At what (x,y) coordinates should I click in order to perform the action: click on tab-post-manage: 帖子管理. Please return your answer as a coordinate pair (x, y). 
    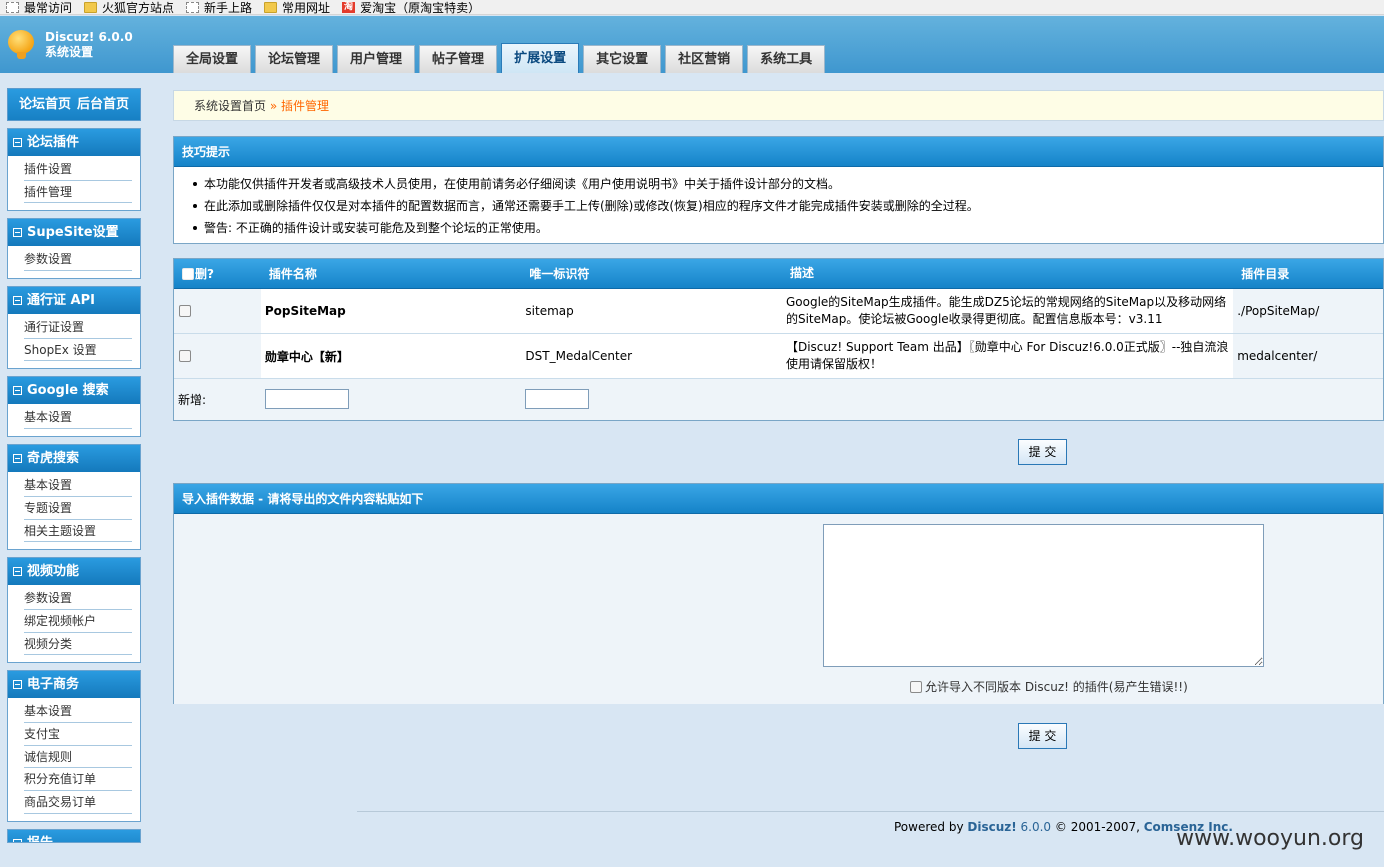
    Looking at the image, I should click on (458, 59).